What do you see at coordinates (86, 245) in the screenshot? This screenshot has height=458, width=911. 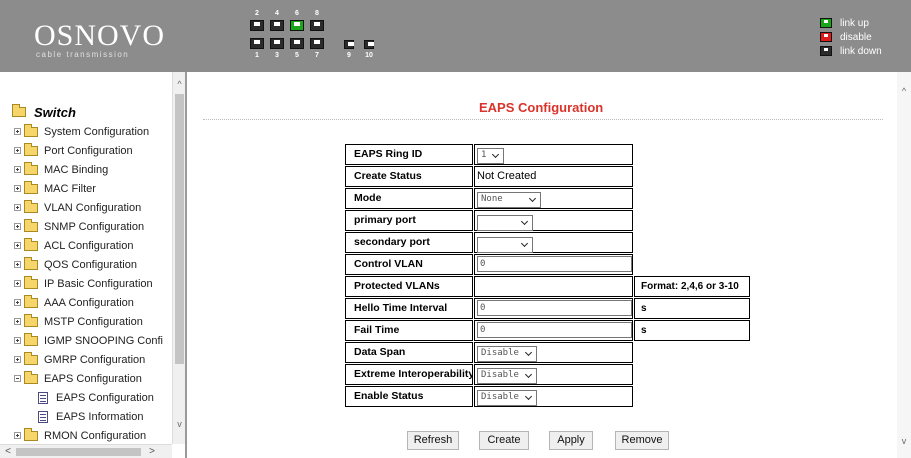 I see `sidebar-item-acl-configuration: ACL Configuration` at bounding box center [86, 245].